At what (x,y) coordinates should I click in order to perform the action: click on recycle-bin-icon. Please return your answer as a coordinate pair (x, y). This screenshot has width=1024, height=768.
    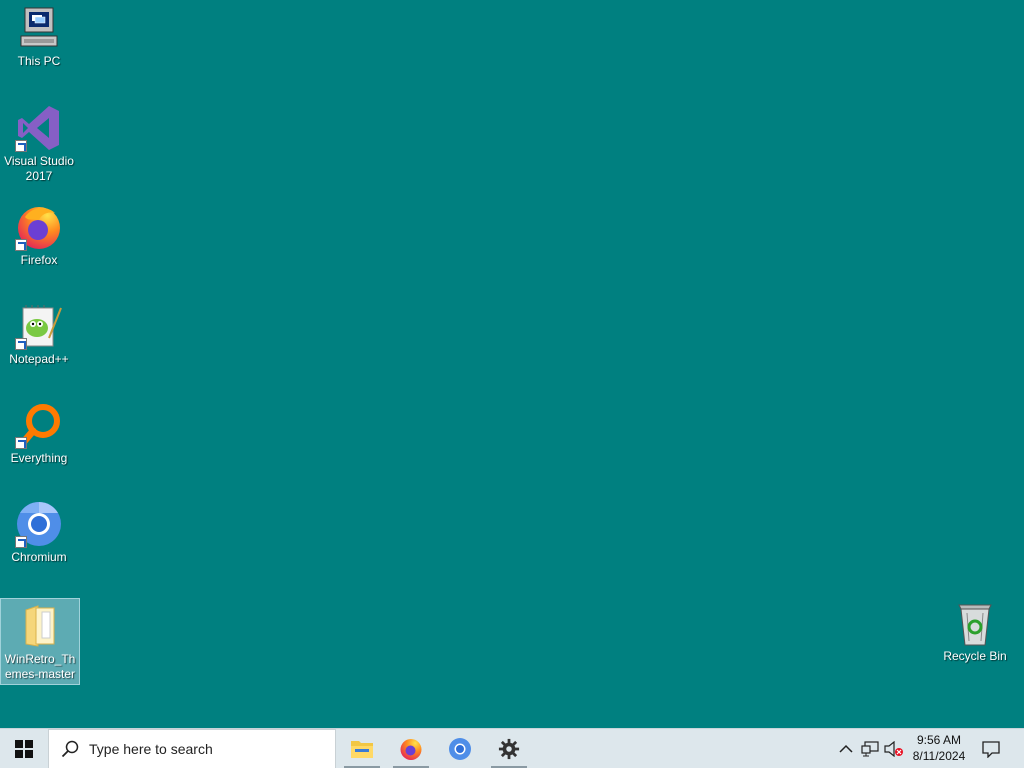
    Looking at the image, I should click on (975, 623).